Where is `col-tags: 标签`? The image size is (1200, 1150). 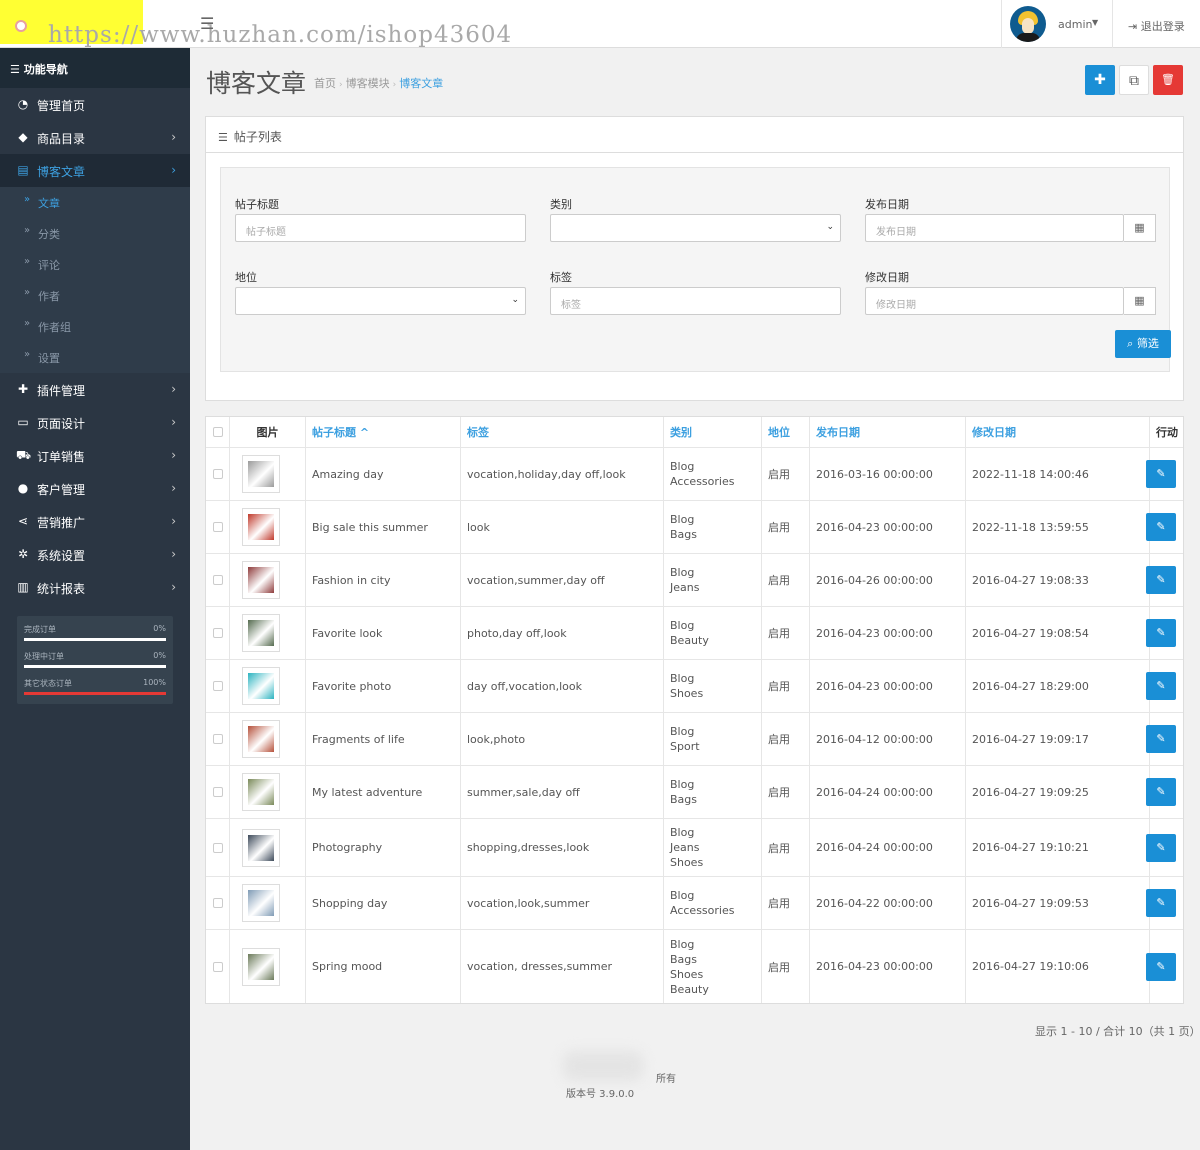 col-tags: 标签 is located at coordinates (562, 432).